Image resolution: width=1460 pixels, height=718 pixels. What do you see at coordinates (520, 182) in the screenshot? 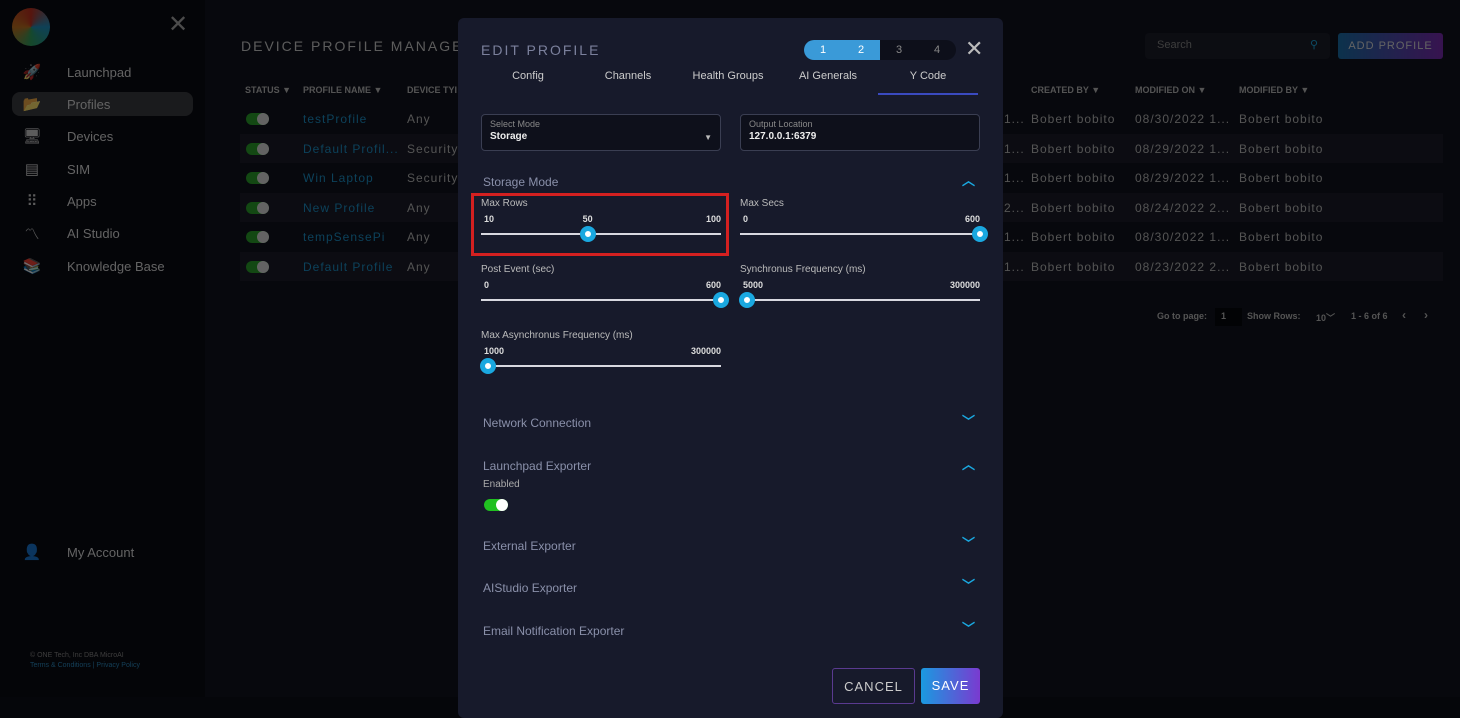
I see `storage-mode-header: Storage Mode` at bounding box center [520, 182].